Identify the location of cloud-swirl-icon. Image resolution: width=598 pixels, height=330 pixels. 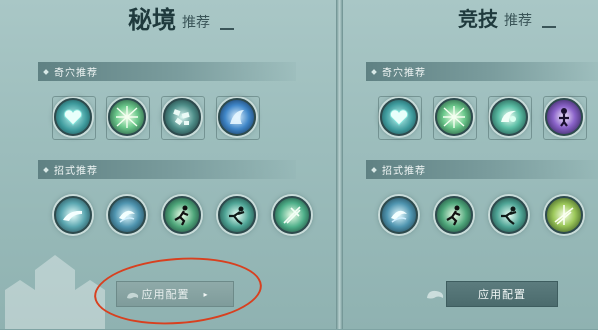
(435, 294).